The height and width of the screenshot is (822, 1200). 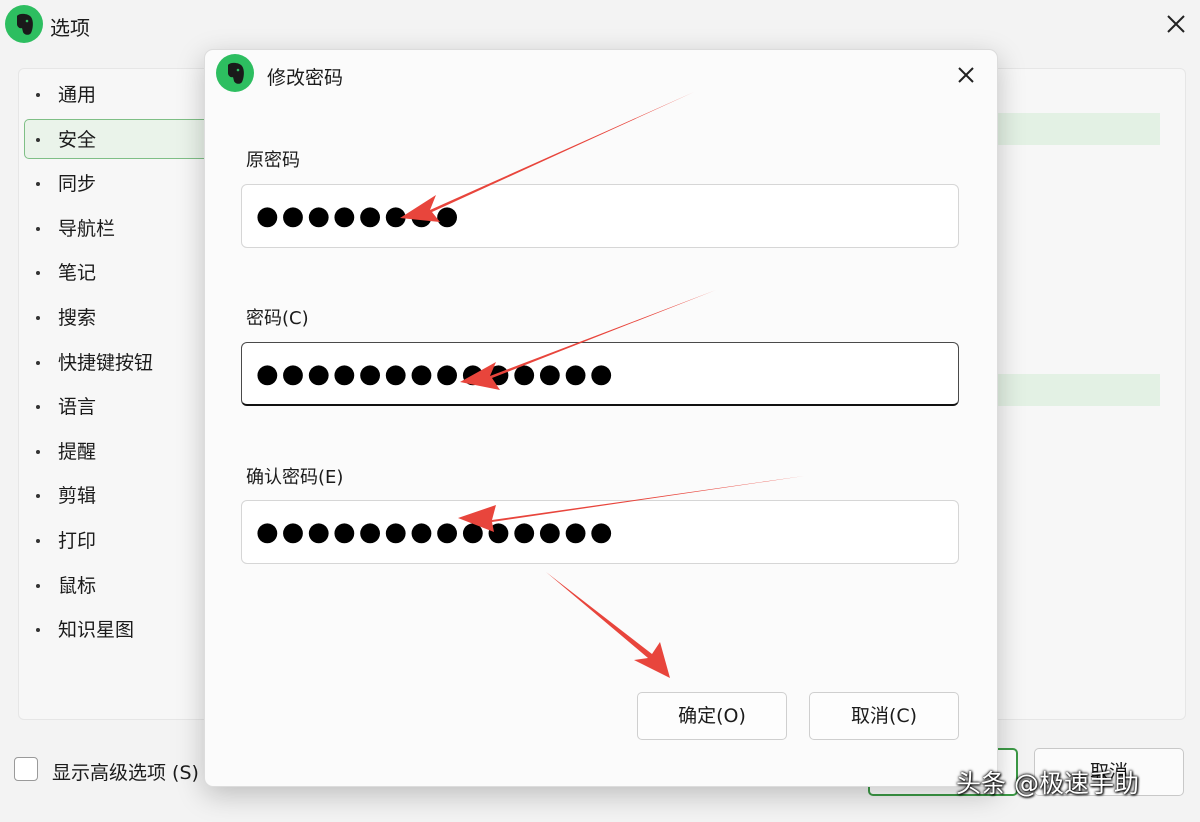 What do you see at coordinates (26, 769) in the screenshot?
I see `advanced-options-checkbox` at bounding box center [26, 769].